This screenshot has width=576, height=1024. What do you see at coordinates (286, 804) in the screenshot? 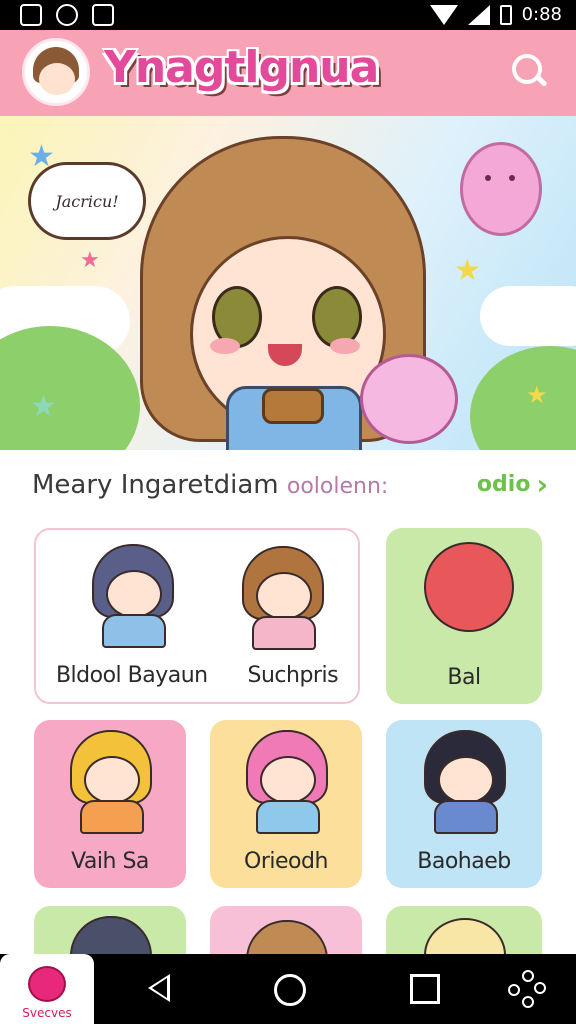
I see `character-card: Orieodh` at bounding box center [286, 804].